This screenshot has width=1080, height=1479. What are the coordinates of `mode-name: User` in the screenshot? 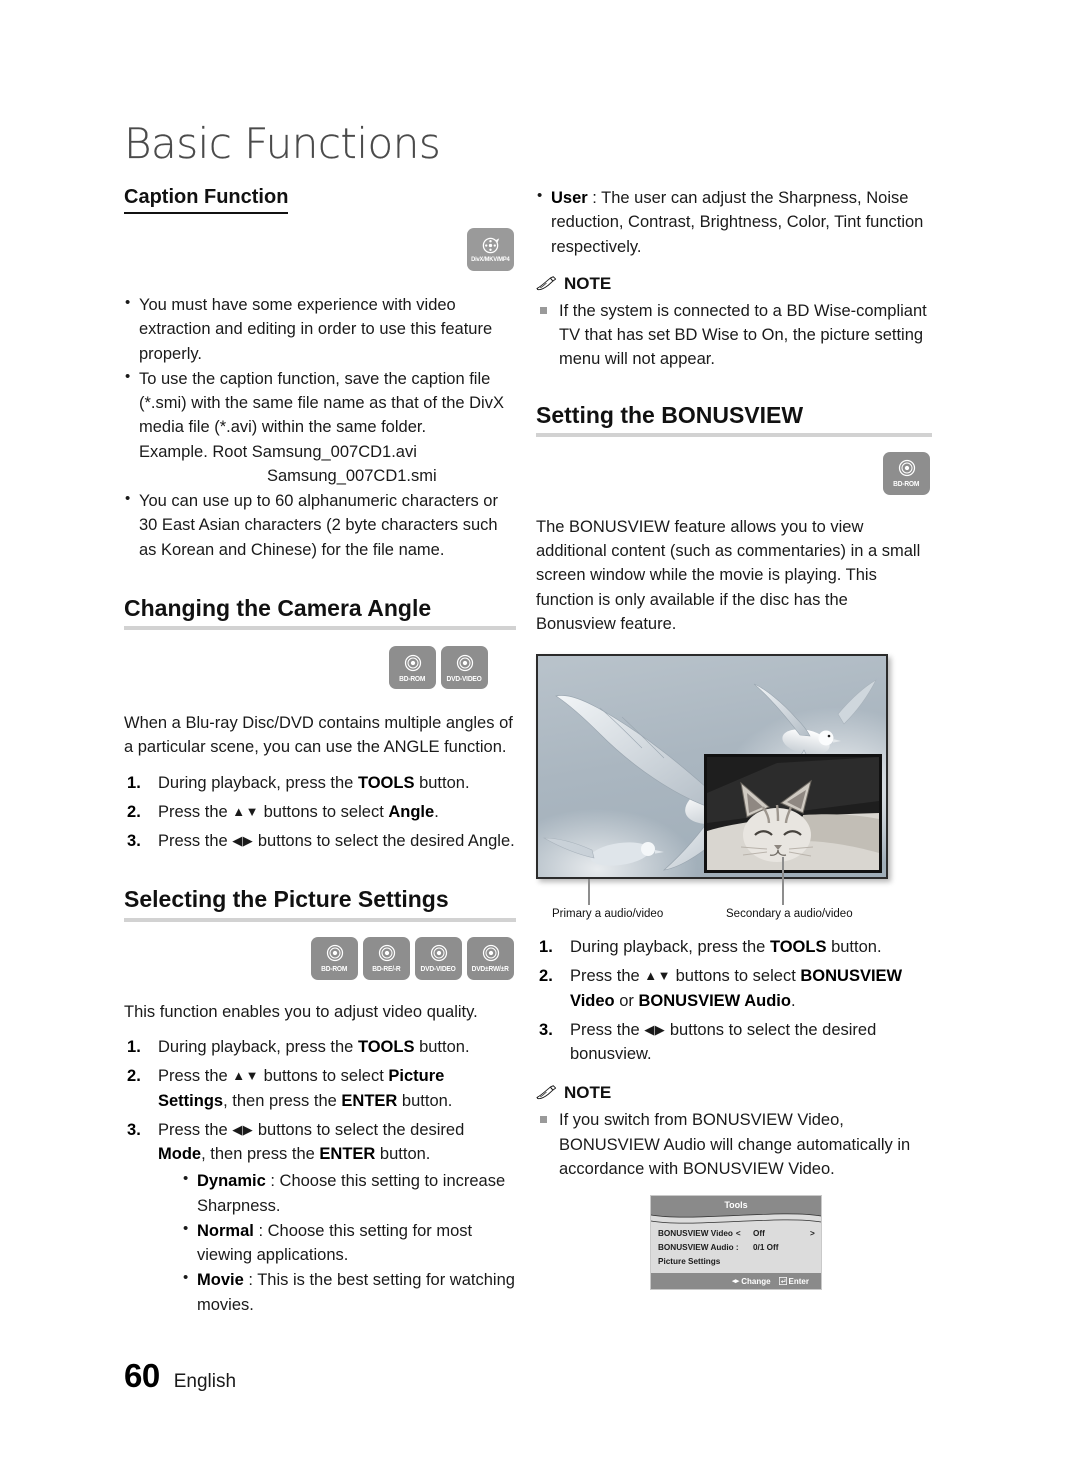 It's located at (569, 198).